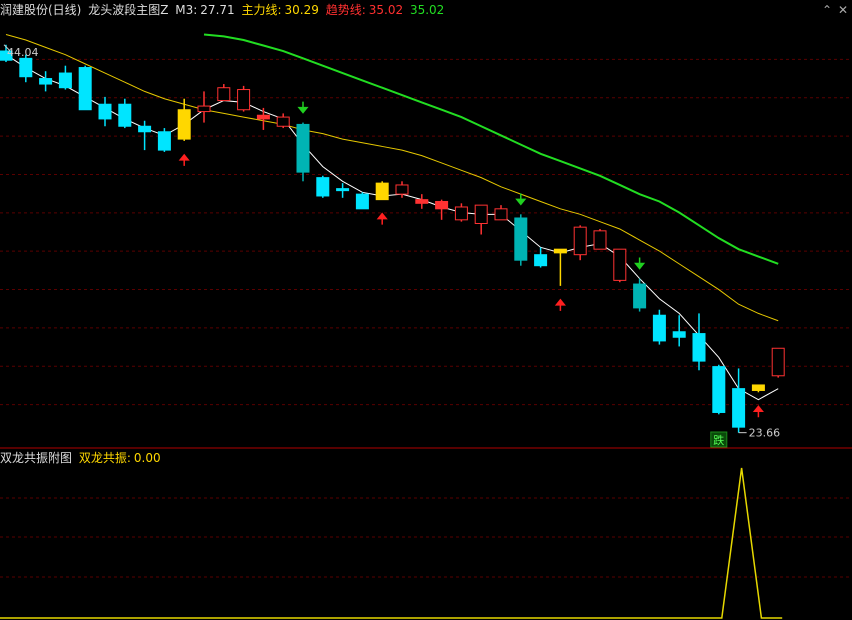 This screenshot has width=852, height=620. Describe the element at coordinates (217, 10) in the screenshot. I see `m3-value: 27.71` at that location.